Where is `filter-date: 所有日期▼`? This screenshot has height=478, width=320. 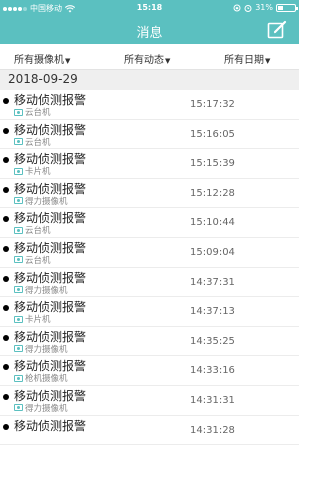
filter-date: 所有日期▼ is located at coordinates (247, 58).